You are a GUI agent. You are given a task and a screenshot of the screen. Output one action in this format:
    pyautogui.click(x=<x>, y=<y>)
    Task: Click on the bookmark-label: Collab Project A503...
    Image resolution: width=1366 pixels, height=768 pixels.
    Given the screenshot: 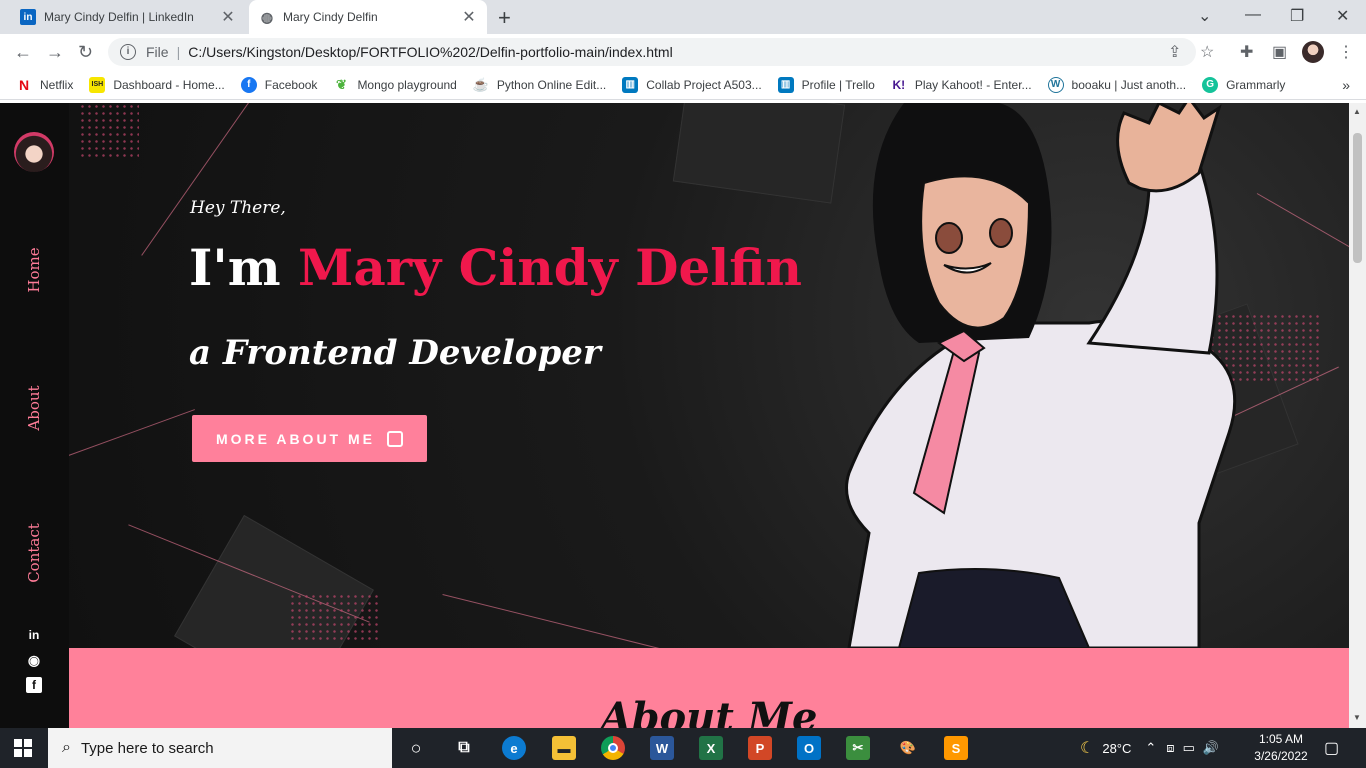 What is the action you would take?
    pyautogui.click(x=704, y=84)
    